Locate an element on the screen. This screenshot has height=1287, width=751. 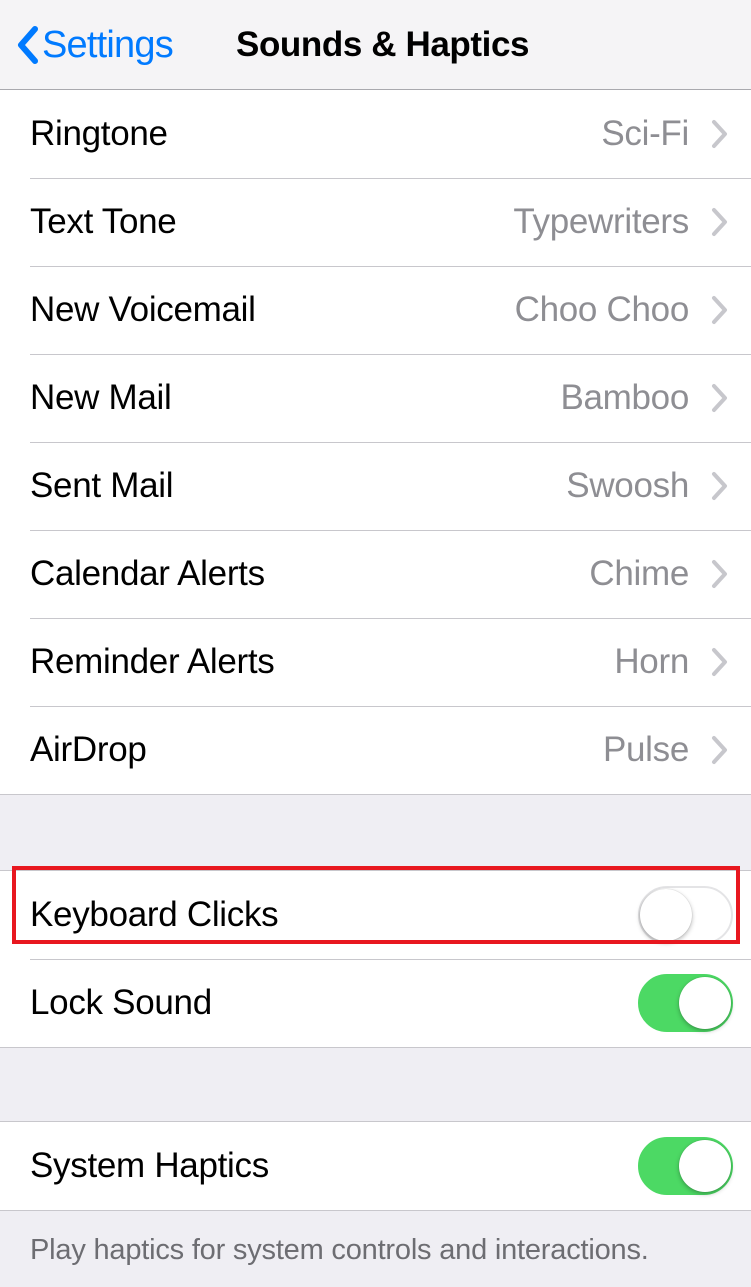
row-label: New Mail is located at coordinates (101, 397).